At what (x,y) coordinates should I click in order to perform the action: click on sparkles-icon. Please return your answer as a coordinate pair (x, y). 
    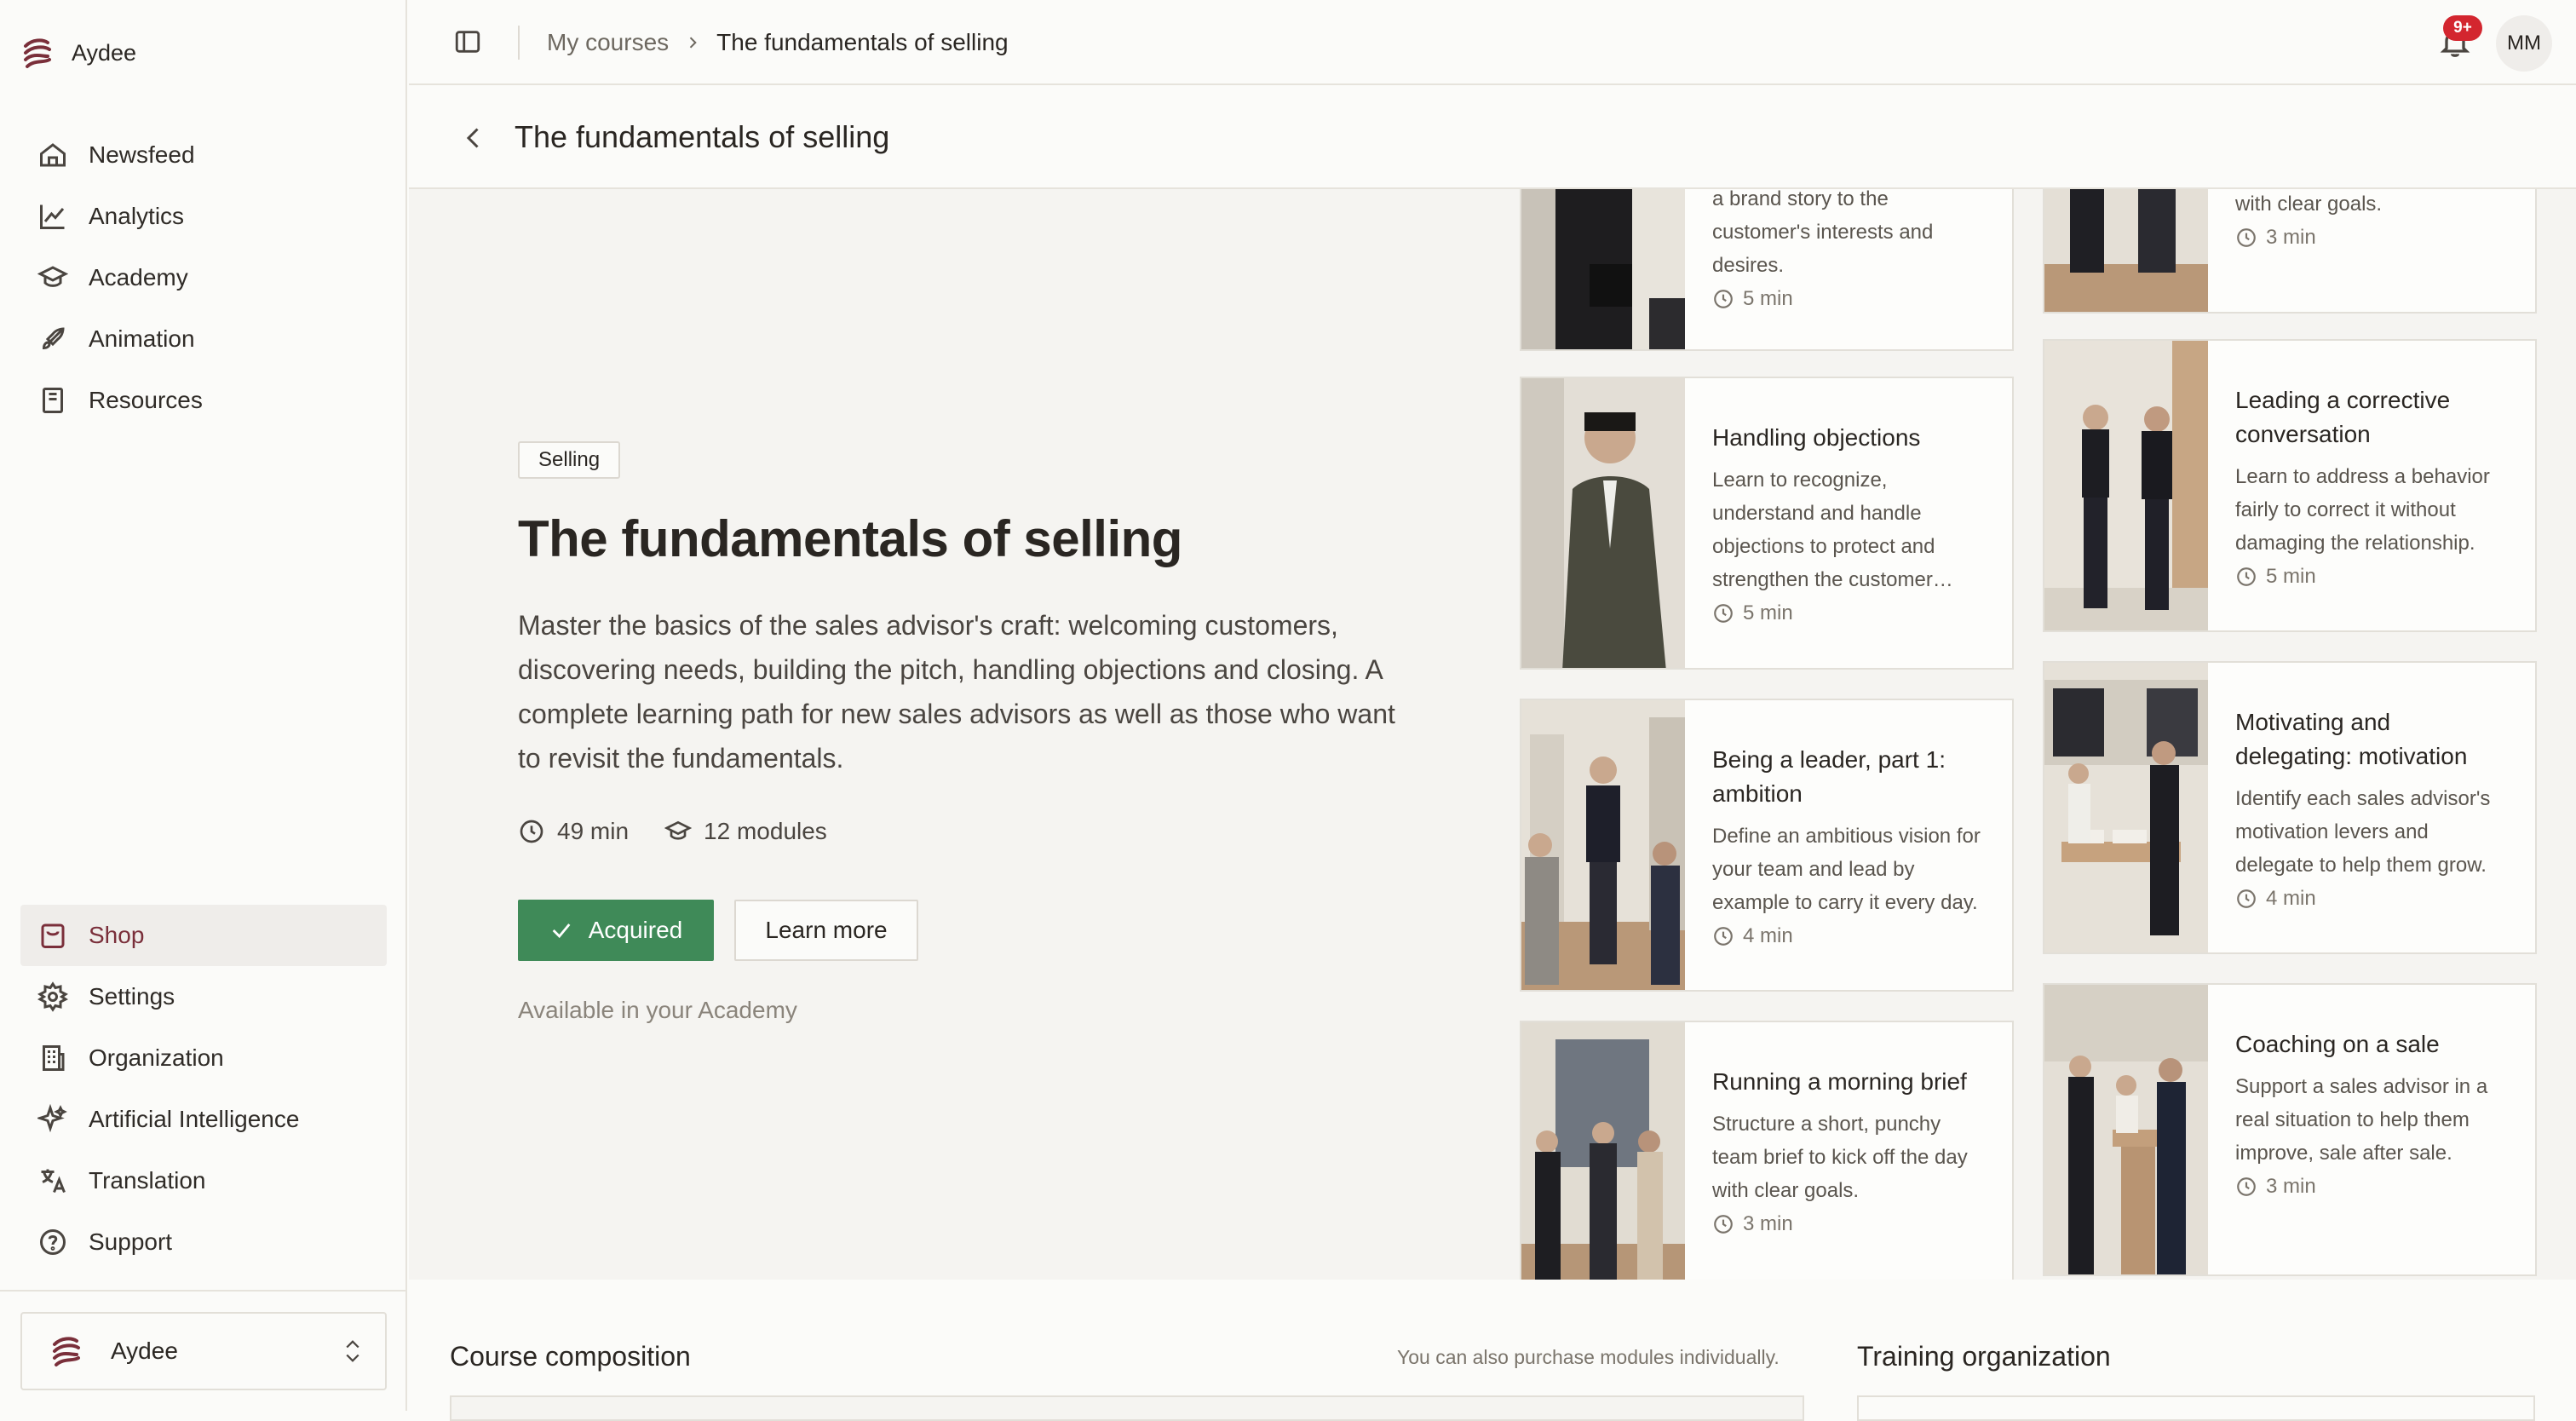
    Looking at the image, I should click on (52, 1118).